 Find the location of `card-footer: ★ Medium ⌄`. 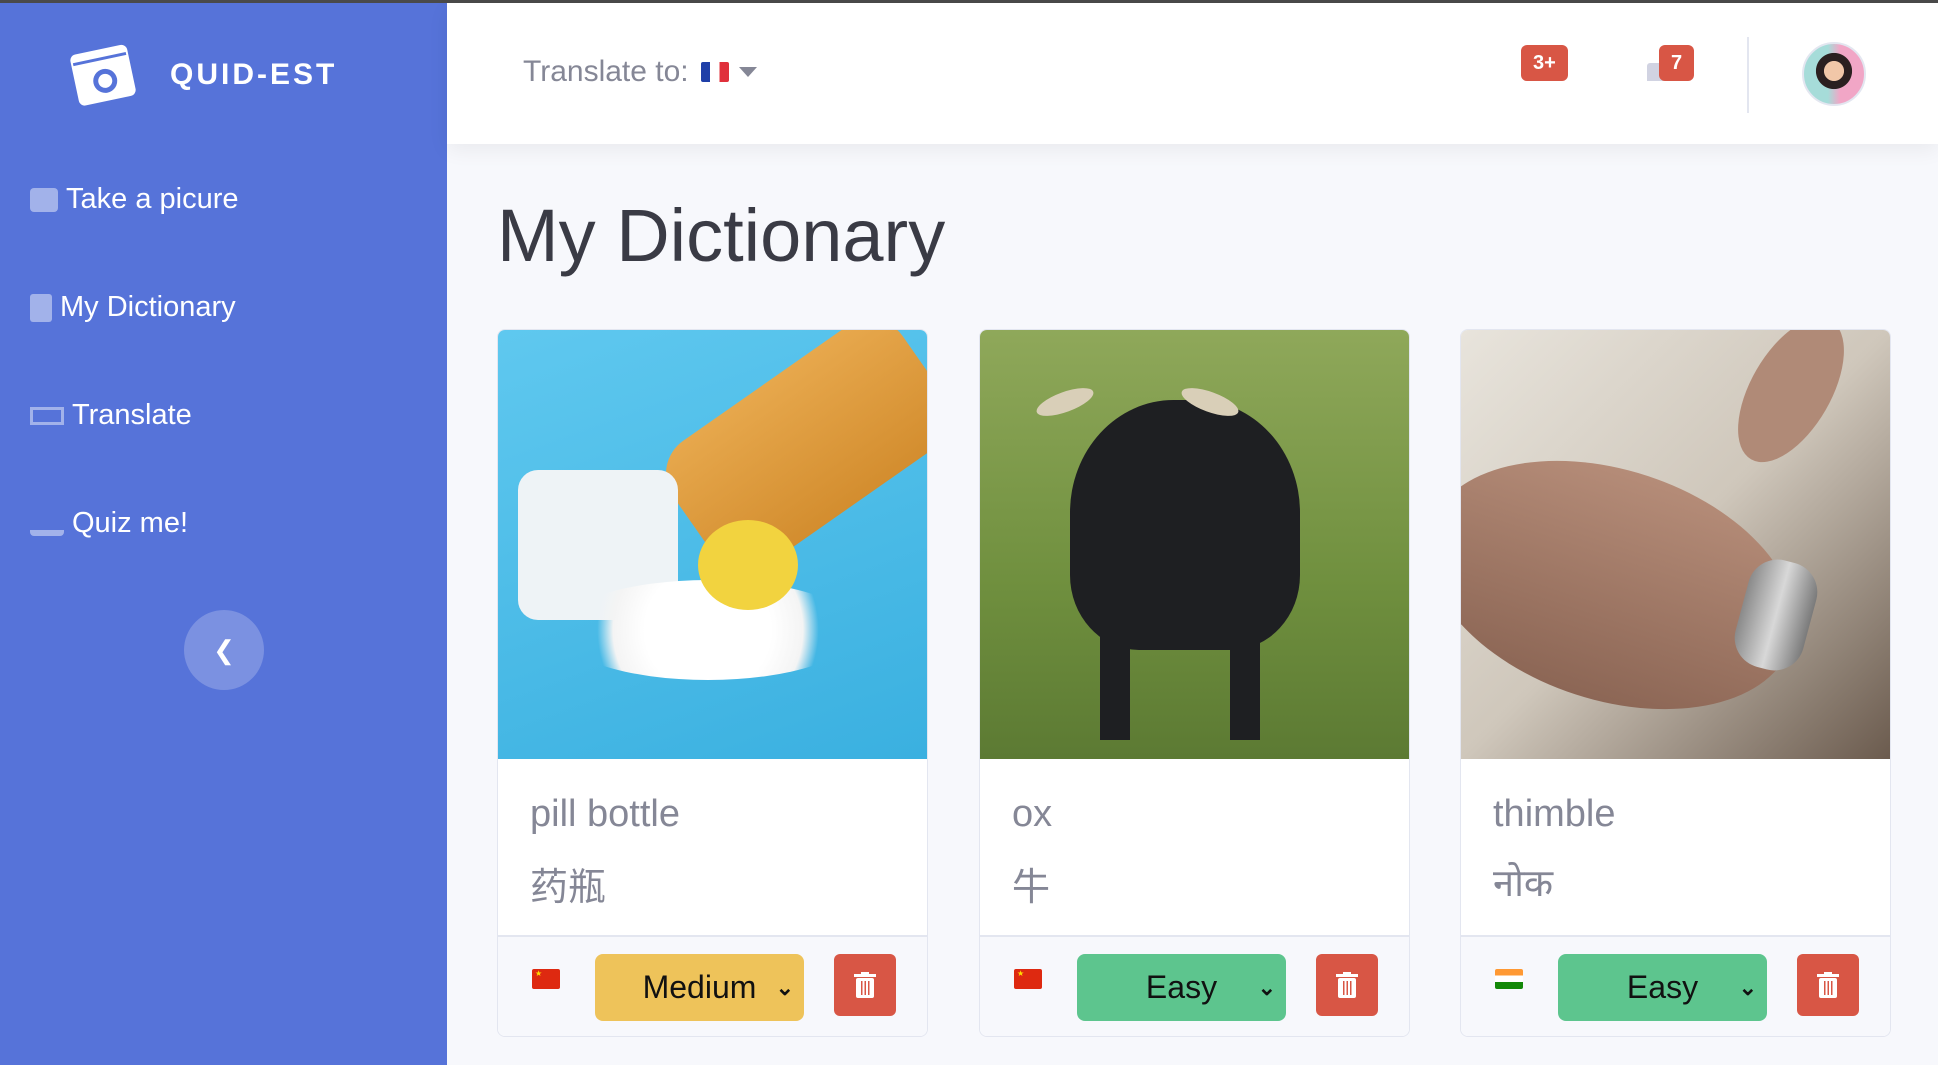

card-footer: ★ Medium ⌄ is located at coordinates (712, 985).